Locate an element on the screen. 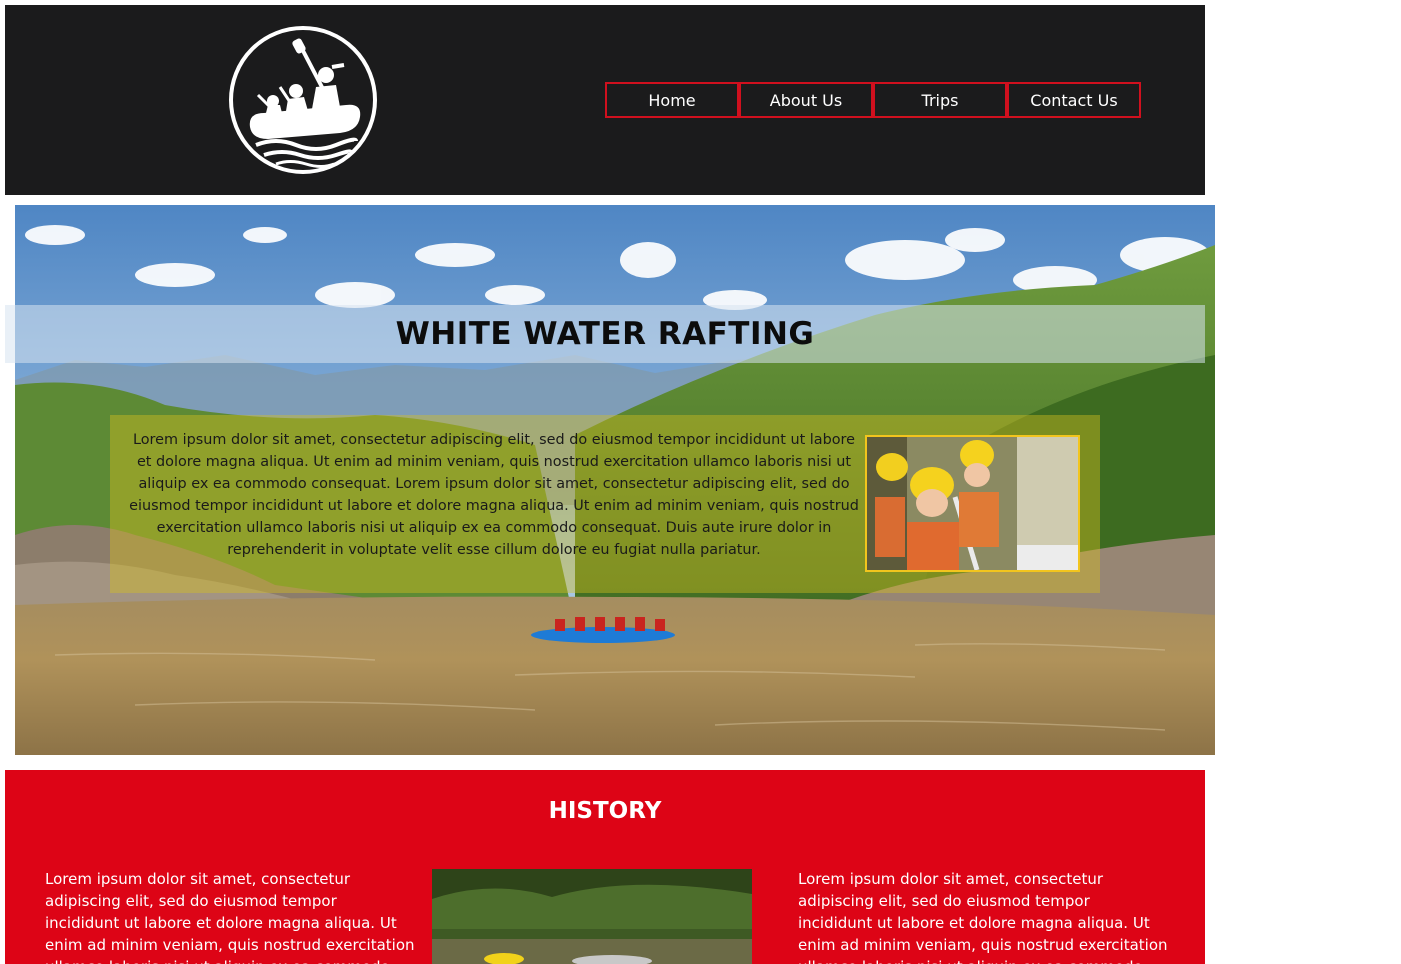  nav-home: Home is located at coordinates (672, 100).